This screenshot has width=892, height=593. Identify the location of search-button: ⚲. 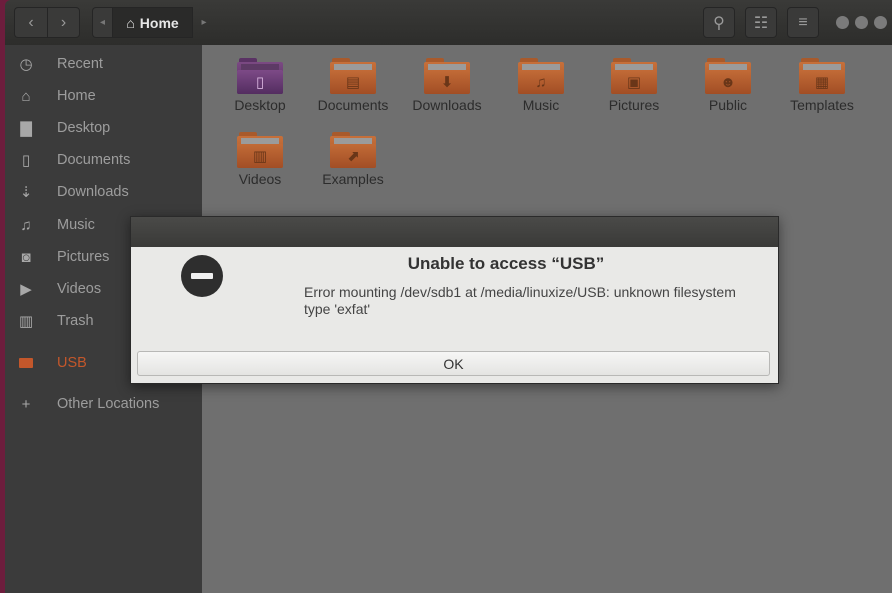
(719, 22).